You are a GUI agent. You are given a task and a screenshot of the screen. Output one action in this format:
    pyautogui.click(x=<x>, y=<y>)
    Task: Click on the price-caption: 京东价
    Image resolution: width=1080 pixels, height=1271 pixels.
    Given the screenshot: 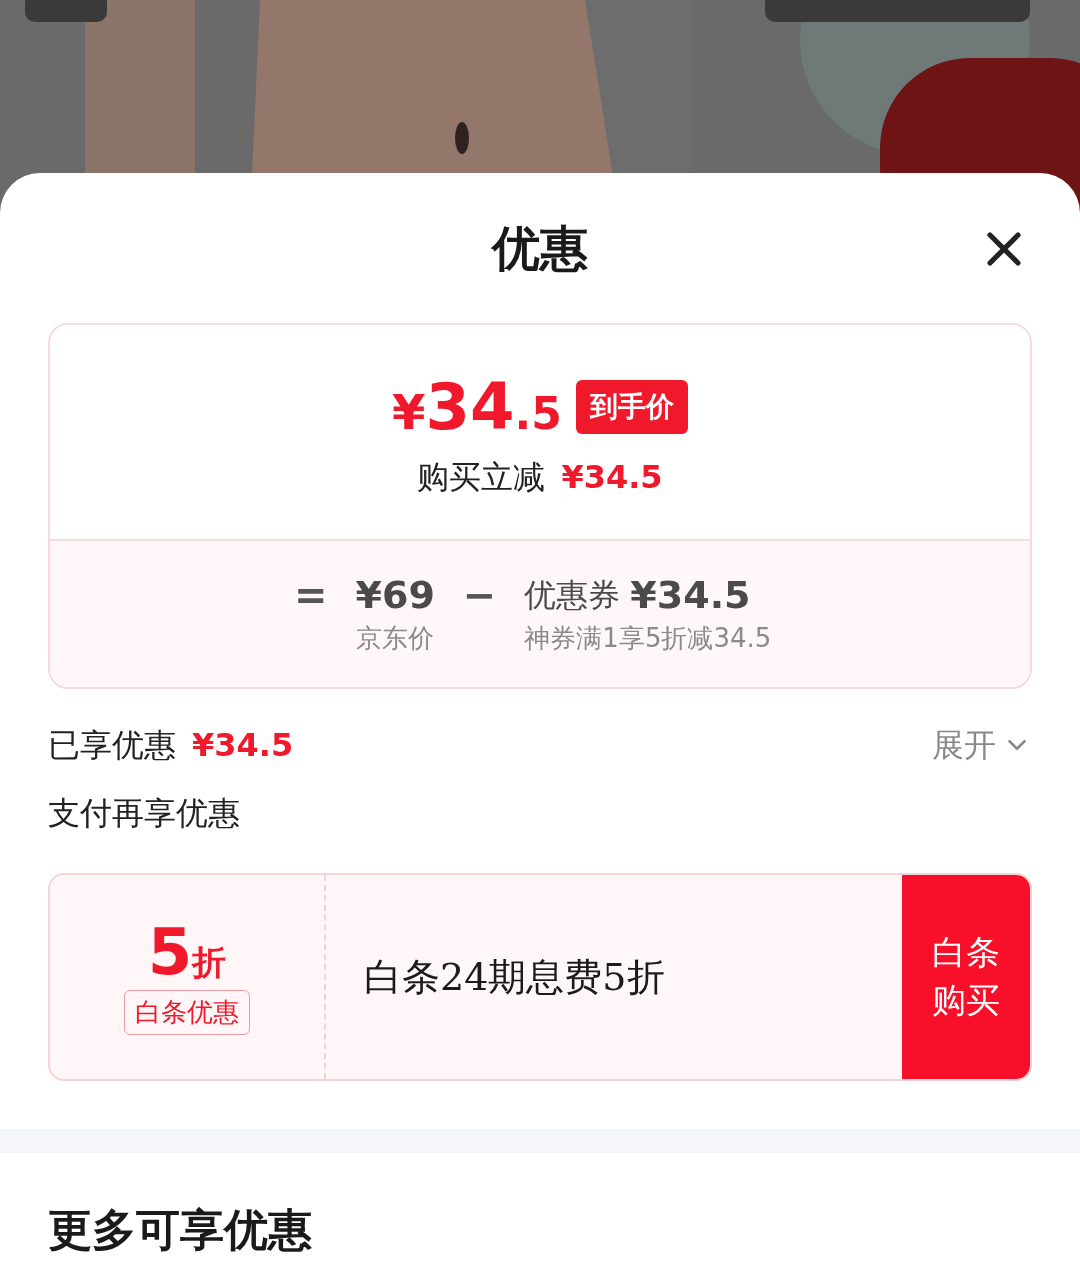 What is the action you would take?
    pyautogui.click(x=395, y=638)
    